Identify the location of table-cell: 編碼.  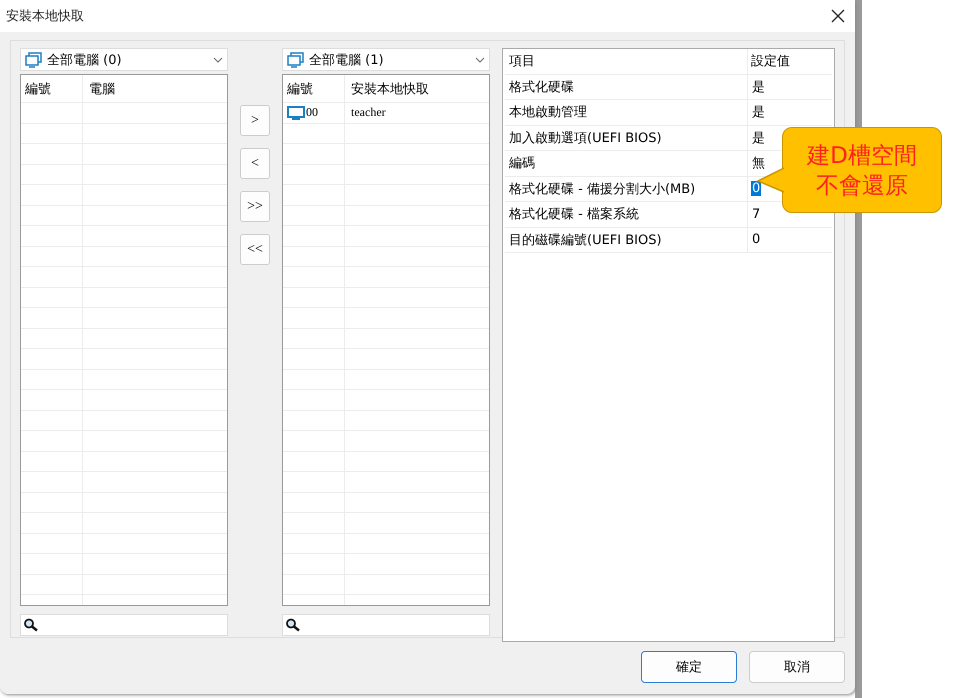
(626, 163).